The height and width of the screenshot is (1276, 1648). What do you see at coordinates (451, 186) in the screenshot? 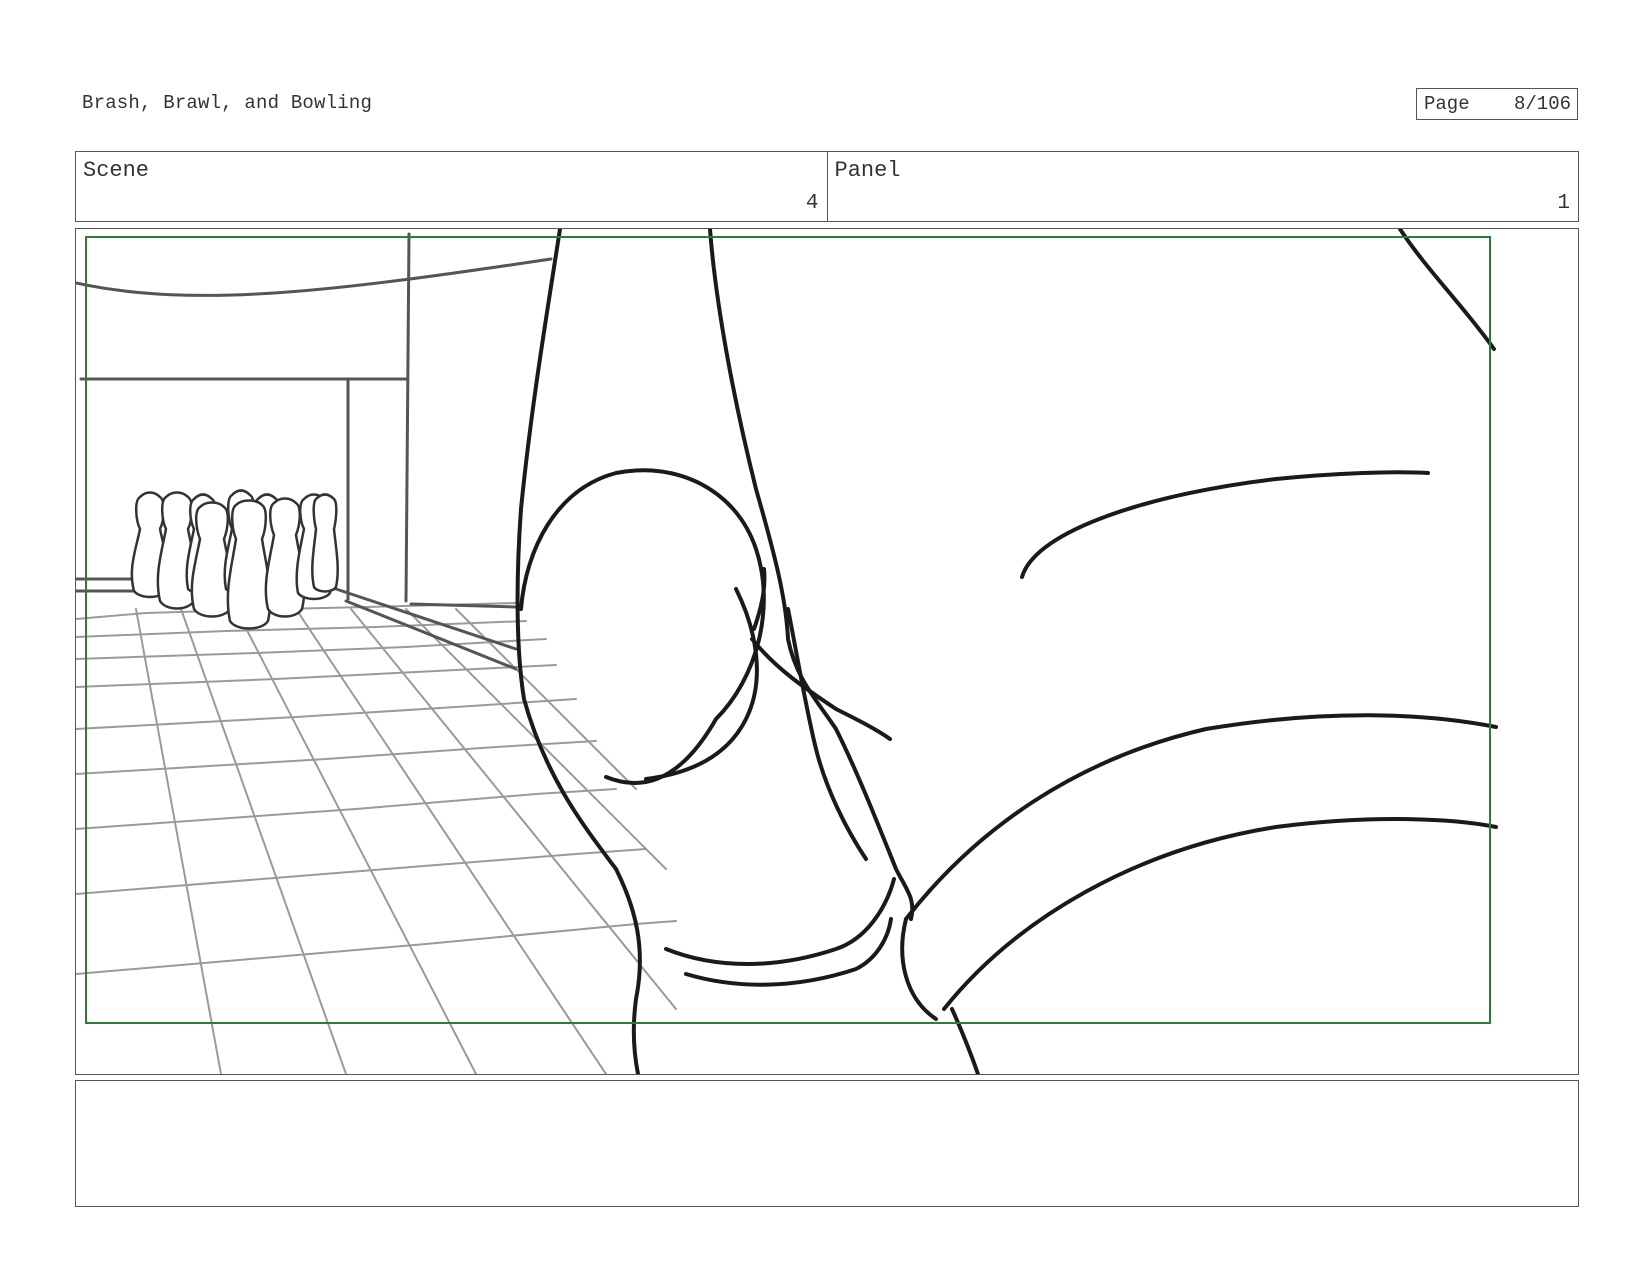
I see `scene-cell: Scene 4` at bounding box center [451, 186].